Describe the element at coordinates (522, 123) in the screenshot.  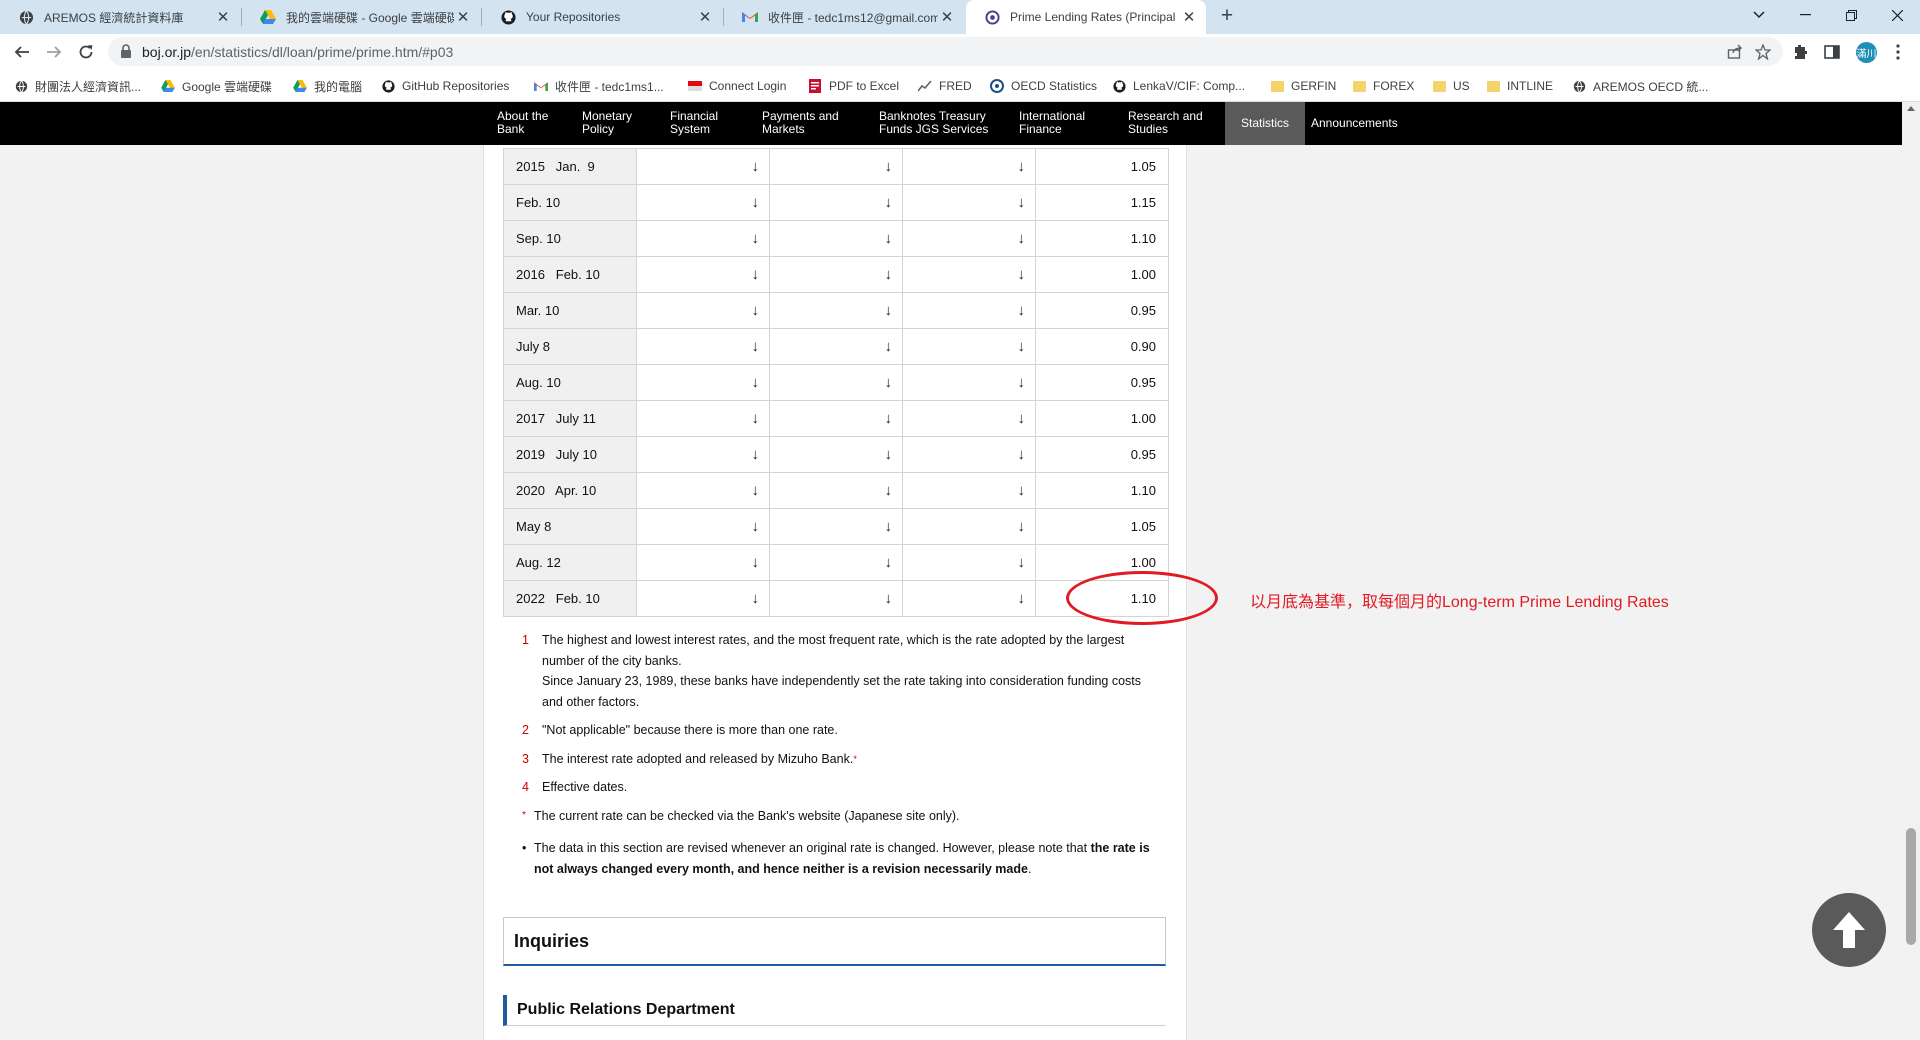
I see `nav-about-the-bank: About the Bank` at that location.